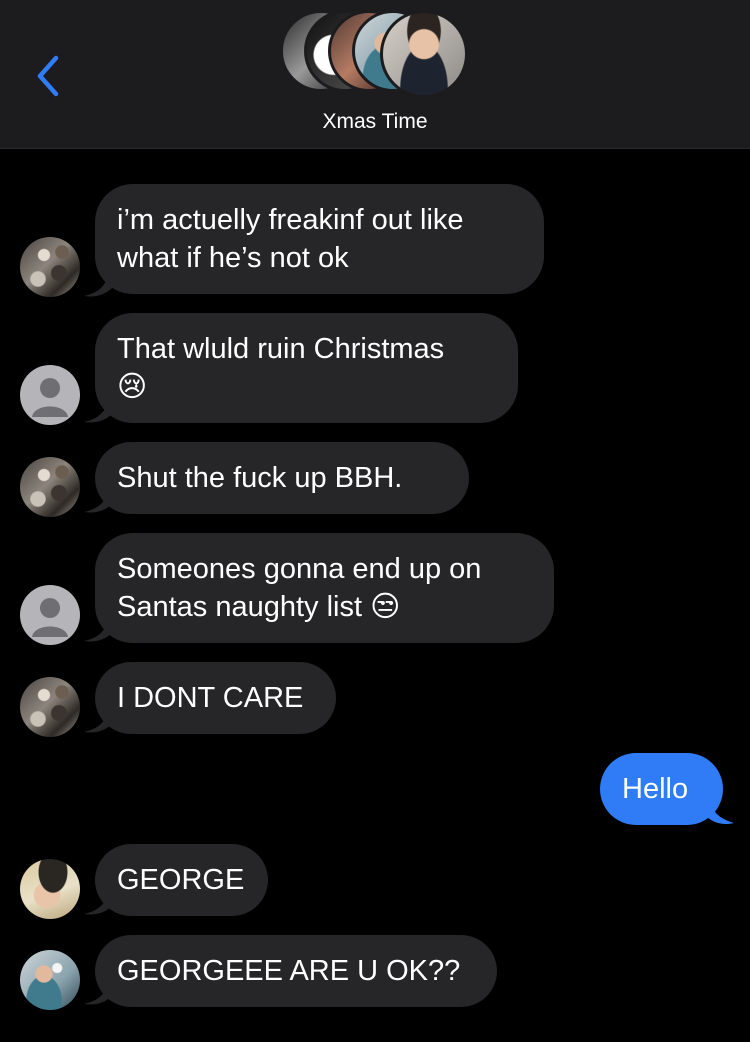  I want to click on message-bubble-incoming: Shut the fuck up BBH., so click(282, 478).